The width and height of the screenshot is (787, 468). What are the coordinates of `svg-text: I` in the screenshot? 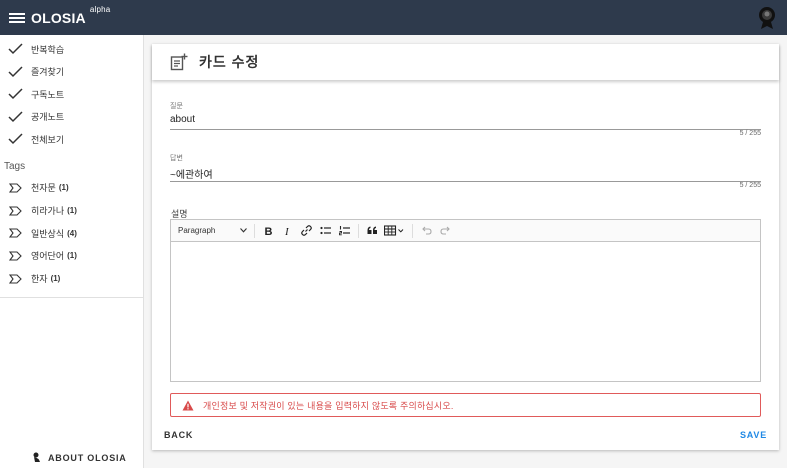 It's located at (287, 231).